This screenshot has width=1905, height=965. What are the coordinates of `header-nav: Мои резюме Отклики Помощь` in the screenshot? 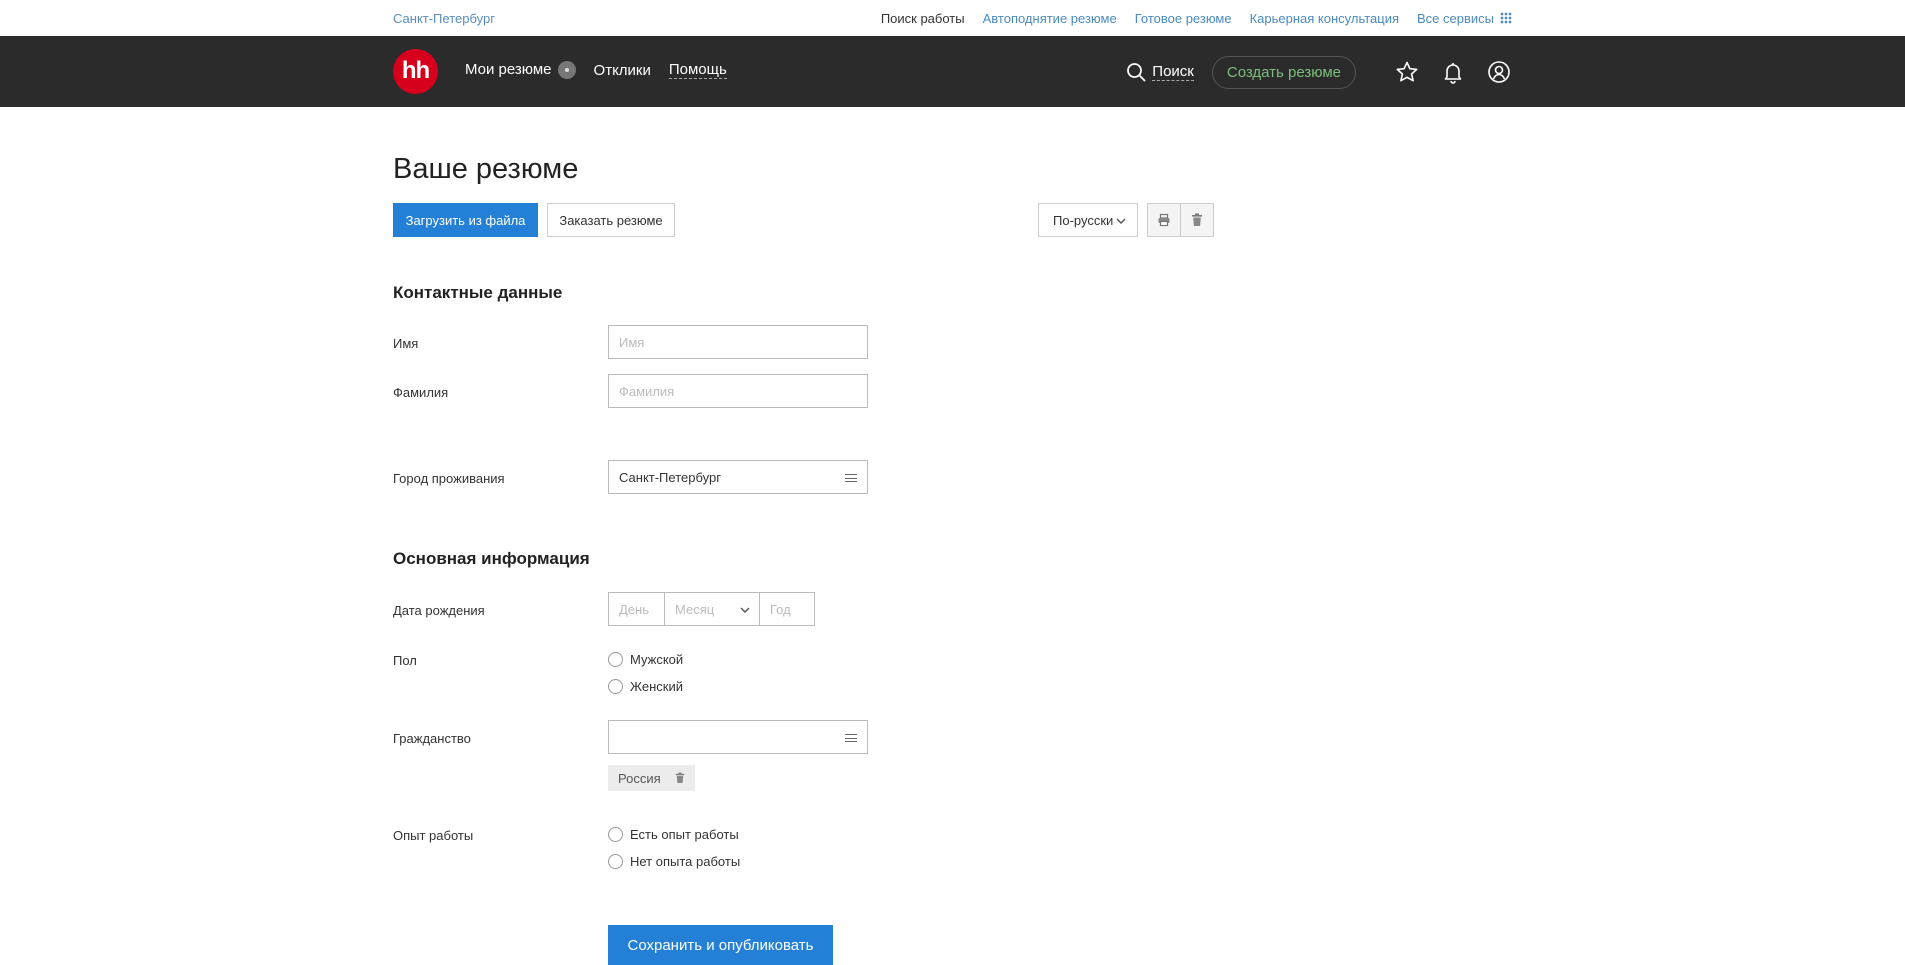 It's located at (596, 70).